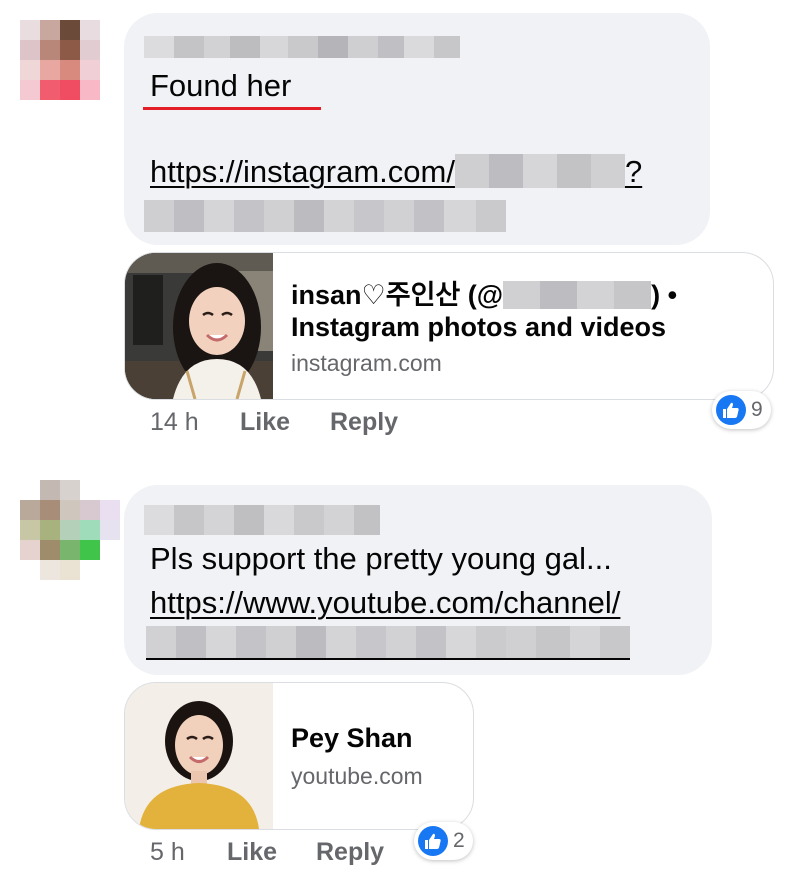 The width and height of the screenshot is (800, 887). Describe the element at coordinates (199, 326) in the screenshot. I see `profile-thumbnail` at that location.